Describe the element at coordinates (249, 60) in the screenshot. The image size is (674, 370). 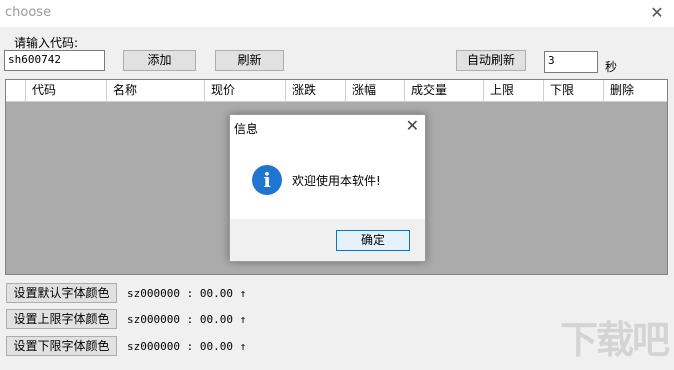
I see `refresh-button: 刷新` at that location.